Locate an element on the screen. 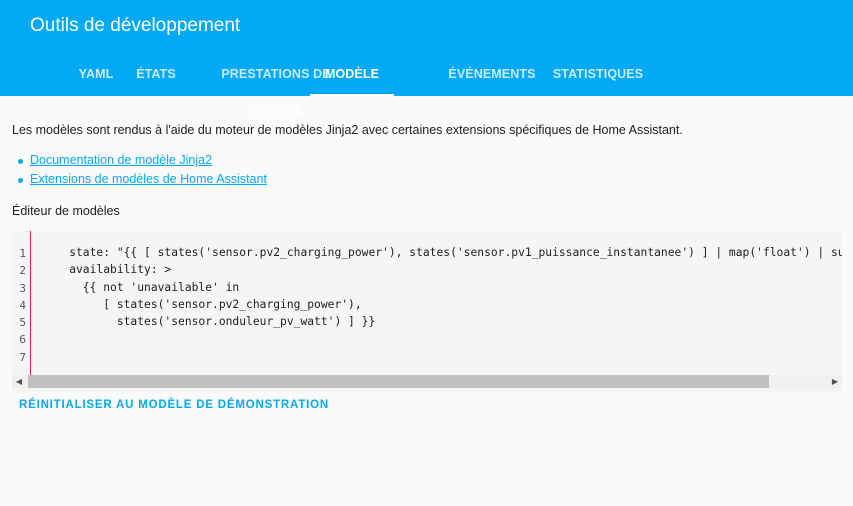  line-number: 3 is located at coordinates (22, 288).